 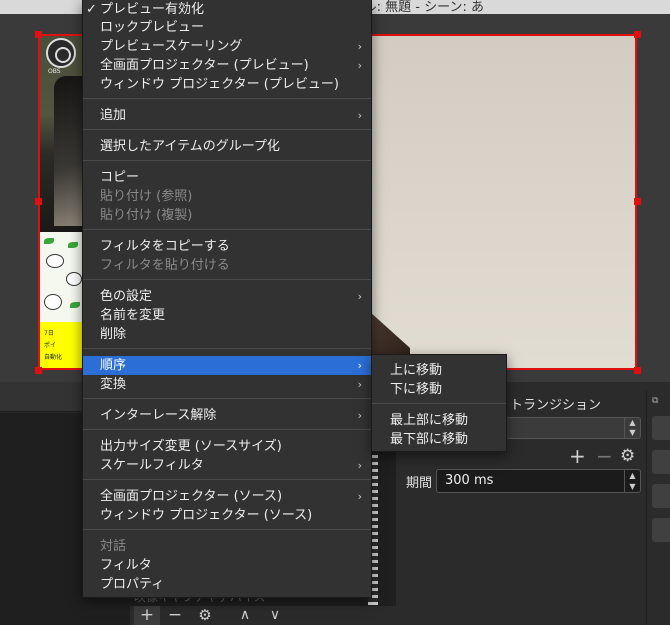 What do you see at coordinates (38, 34) in the screenshot?
I see `resize-handle-top-left` at bounding box center [38, 34].